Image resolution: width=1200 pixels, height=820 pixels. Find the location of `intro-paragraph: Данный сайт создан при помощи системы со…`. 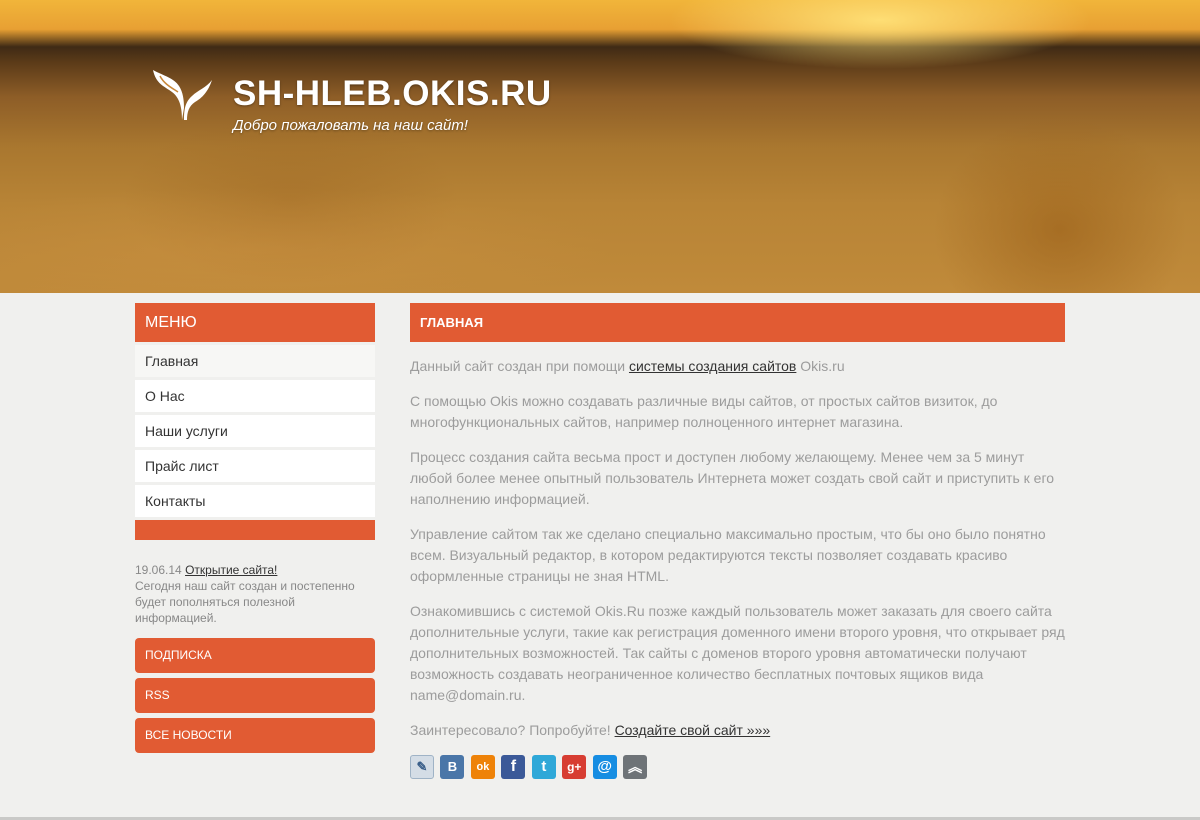

intro-paragraph: Данный сайт создан при помощи системы со… is located at coordinates (737, 366).